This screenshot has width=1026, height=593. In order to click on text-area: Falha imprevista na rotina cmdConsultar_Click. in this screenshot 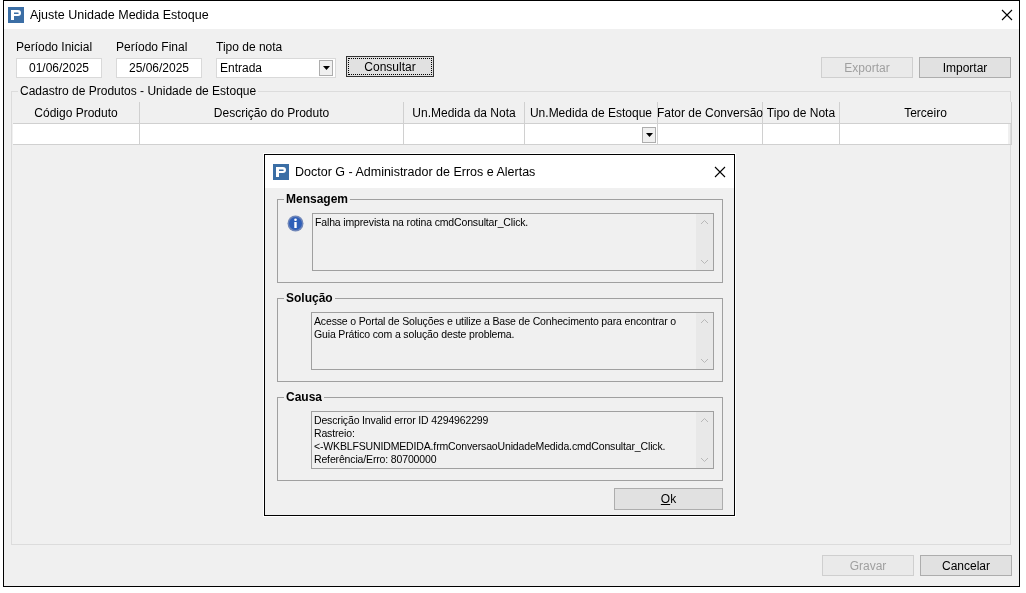, I will do `click(513, 242)`.